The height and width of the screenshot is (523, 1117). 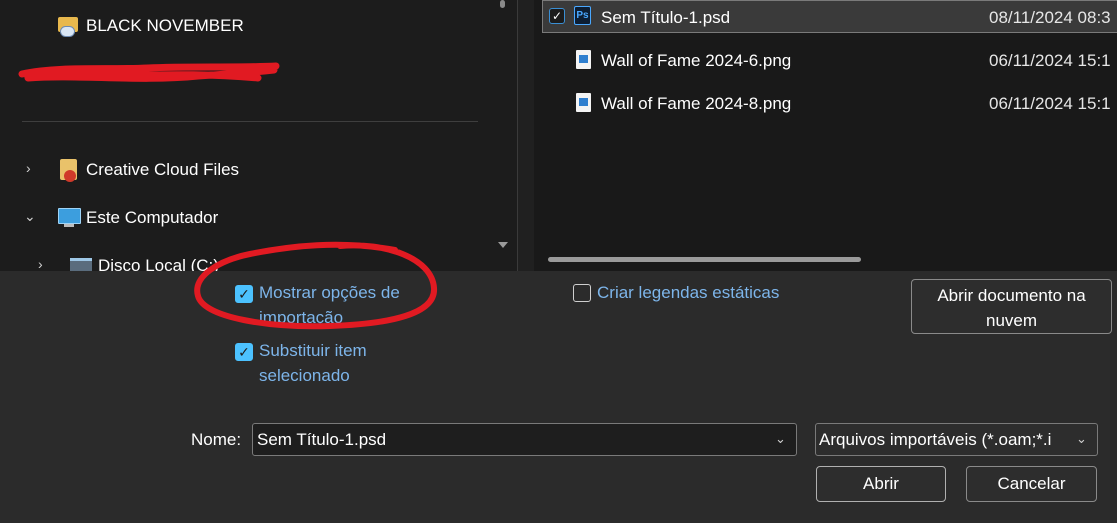 I want to click on drive-icon, so click(x=81, y=265).